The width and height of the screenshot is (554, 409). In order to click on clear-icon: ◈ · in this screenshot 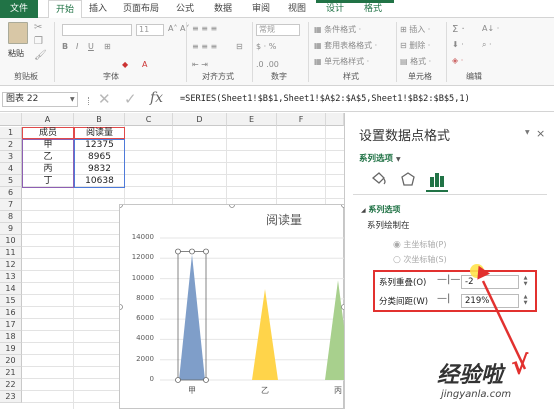, I will do `click(457, 60)`.